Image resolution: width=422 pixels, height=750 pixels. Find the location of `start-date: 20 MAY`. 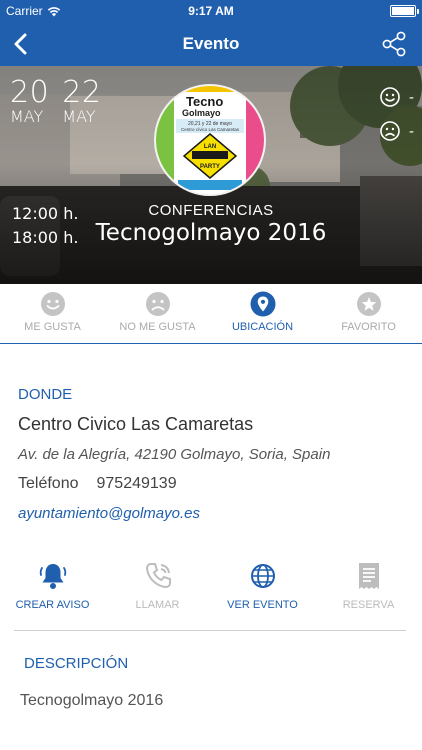

start-date: 20 MAY is located at coordinates (29, 102).